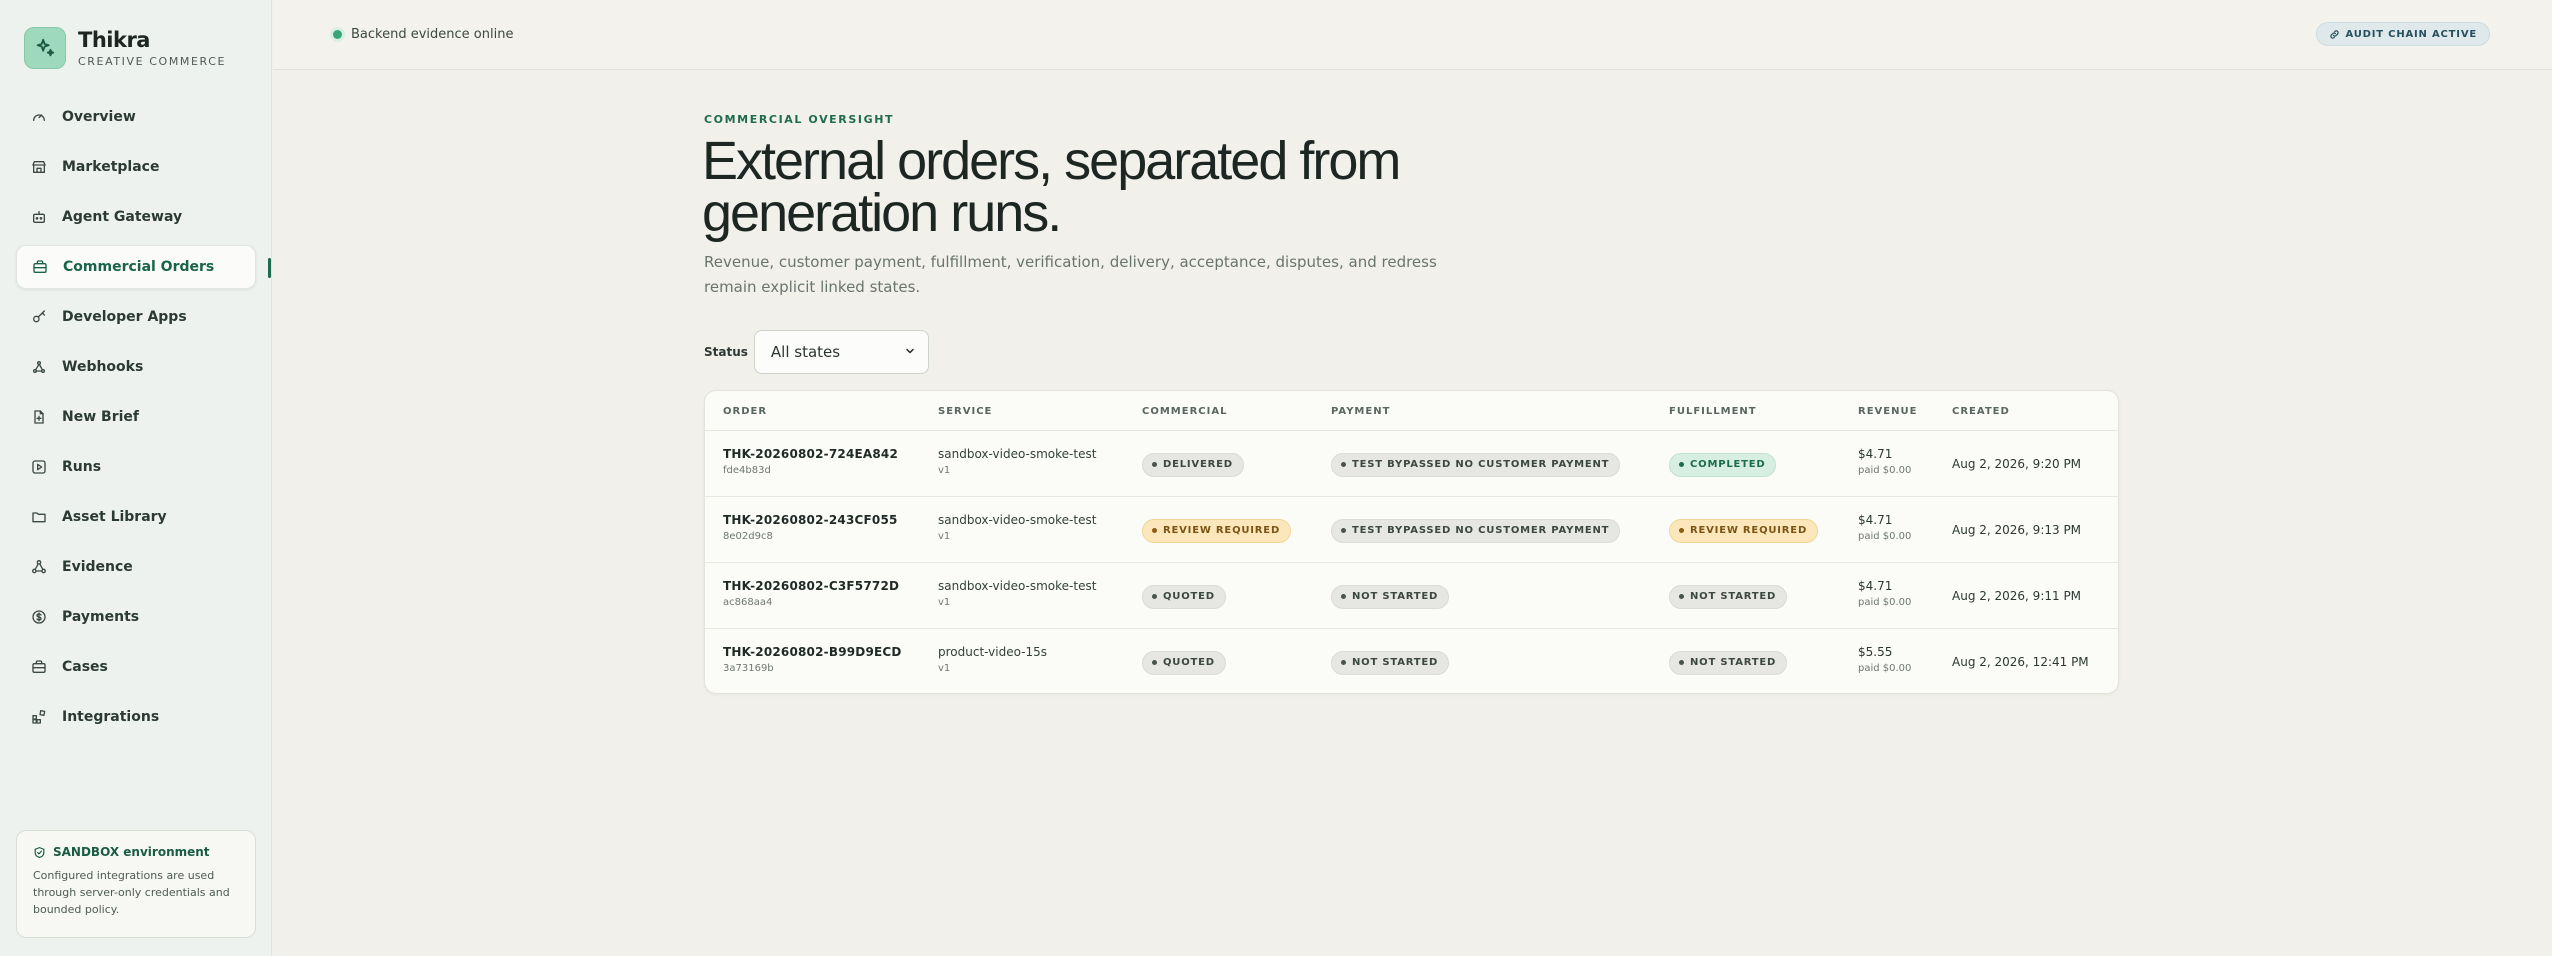  Describe the element at coordinates (965, 411) in the screenshot. I see `column-header-service: SERVICE` at that location.